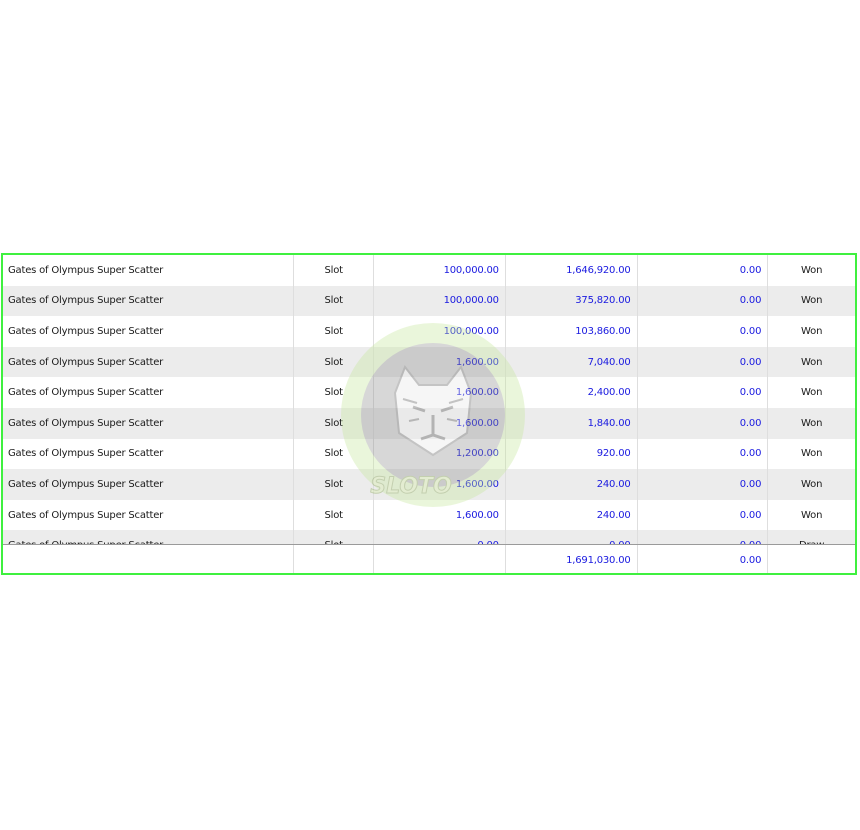 This screenshot has height=830, width=860. Describe the element at coordinates (572, 392) in the screenshot. I see `win-amount-cell: 2,400.00` at that location.